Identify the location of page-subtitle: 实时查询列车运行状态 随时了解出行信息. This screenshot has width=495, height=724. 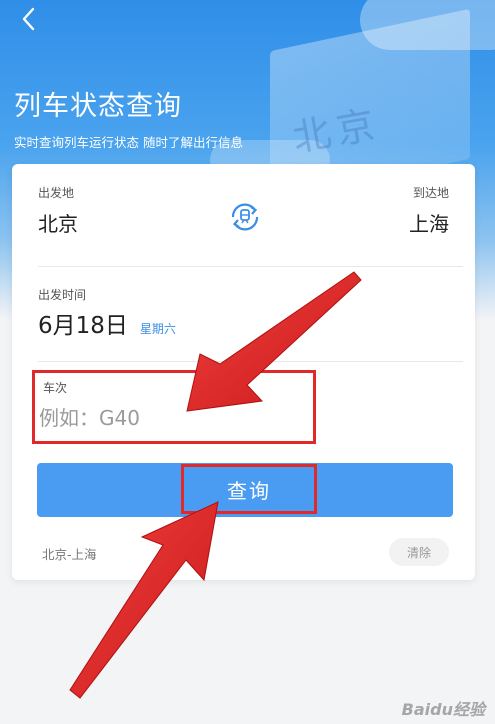
(128, 142).